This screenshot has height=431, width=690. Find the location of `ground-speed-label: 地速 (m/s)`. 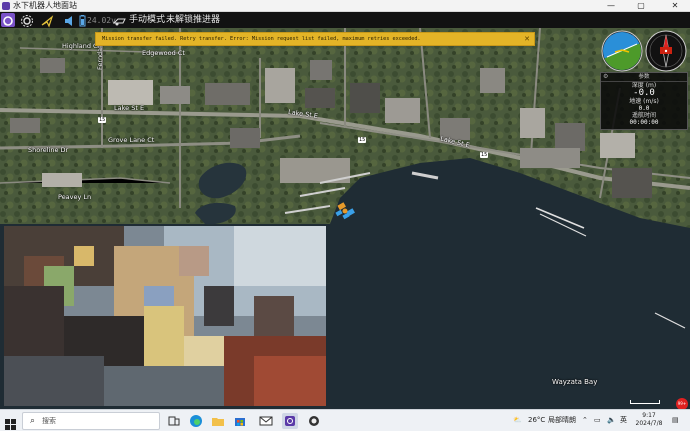

ground-speed-label: 地速 (m/s) is located at coordinates (644, 101).